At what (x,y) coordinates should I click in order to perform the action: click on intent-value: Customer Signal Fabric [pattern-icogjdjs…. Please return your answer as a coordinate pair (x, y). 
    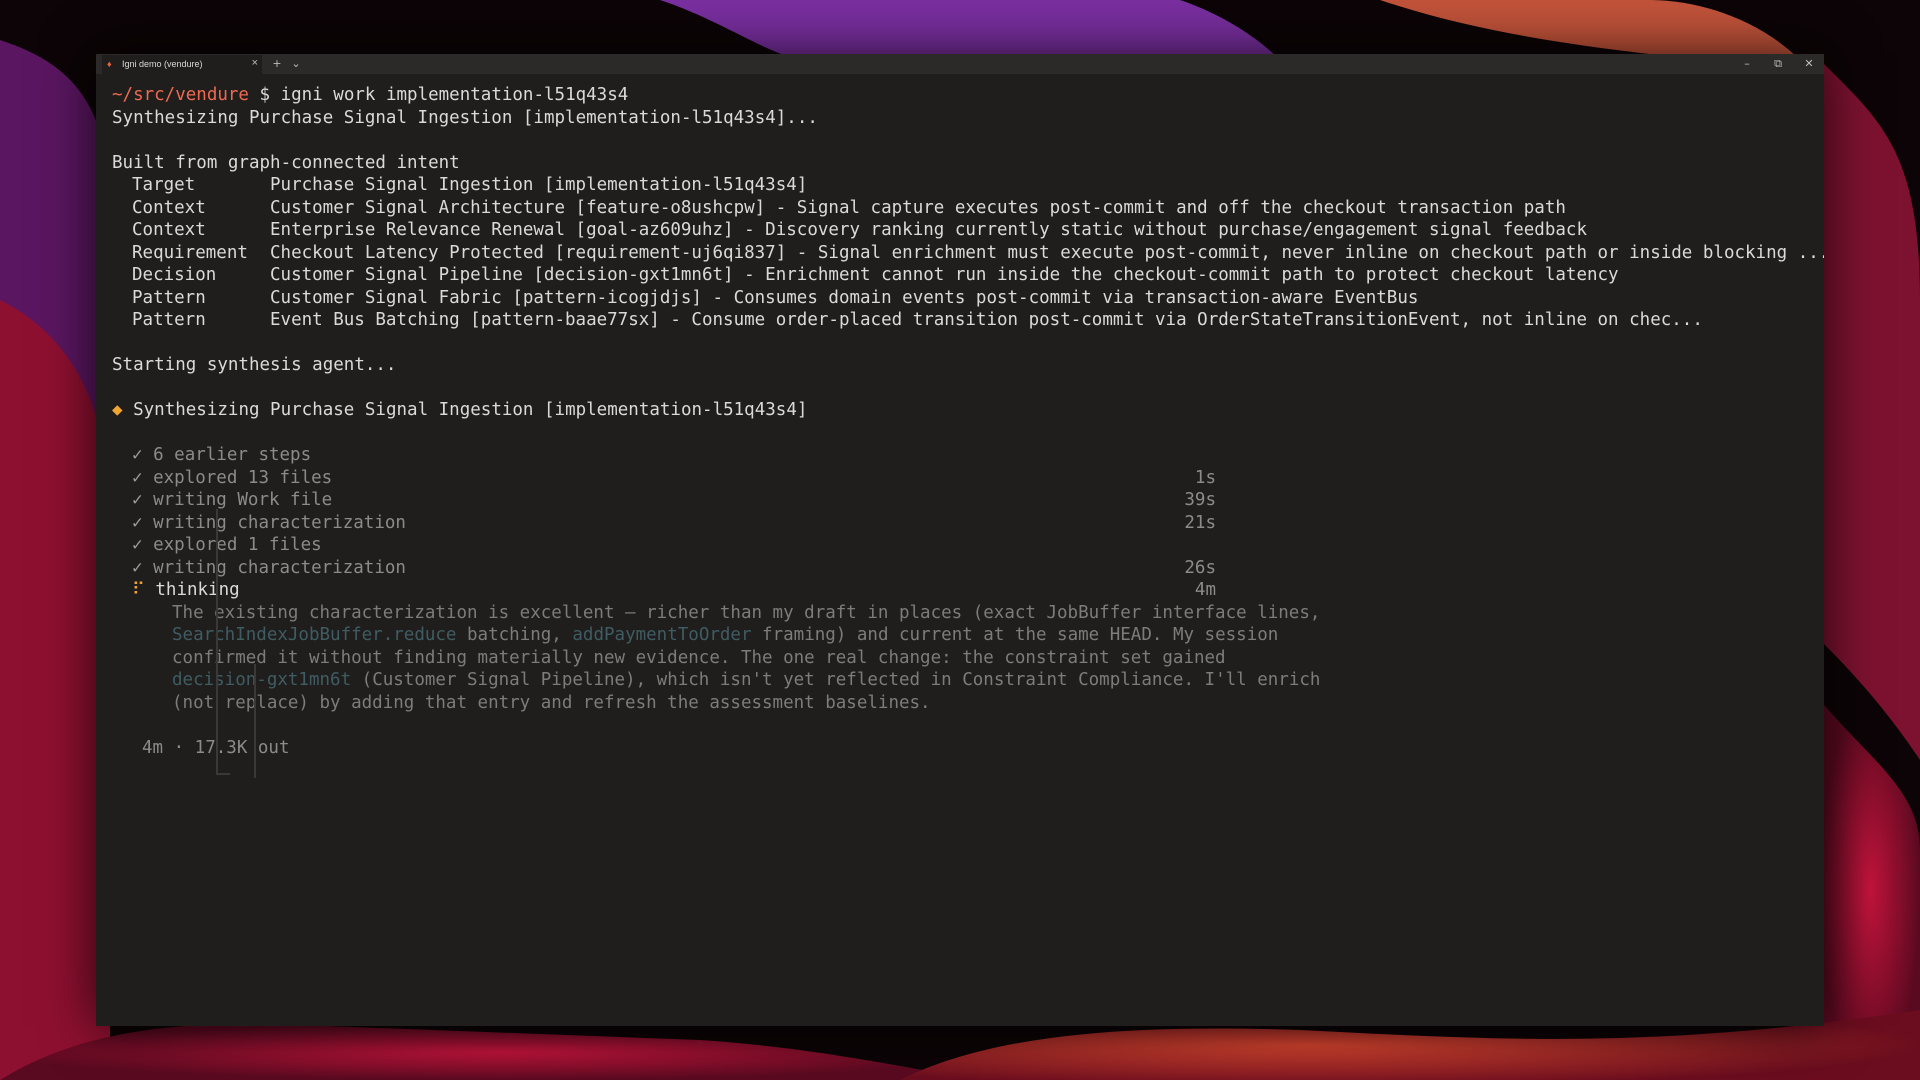
    Looking at the image, I should click on (844, 297).